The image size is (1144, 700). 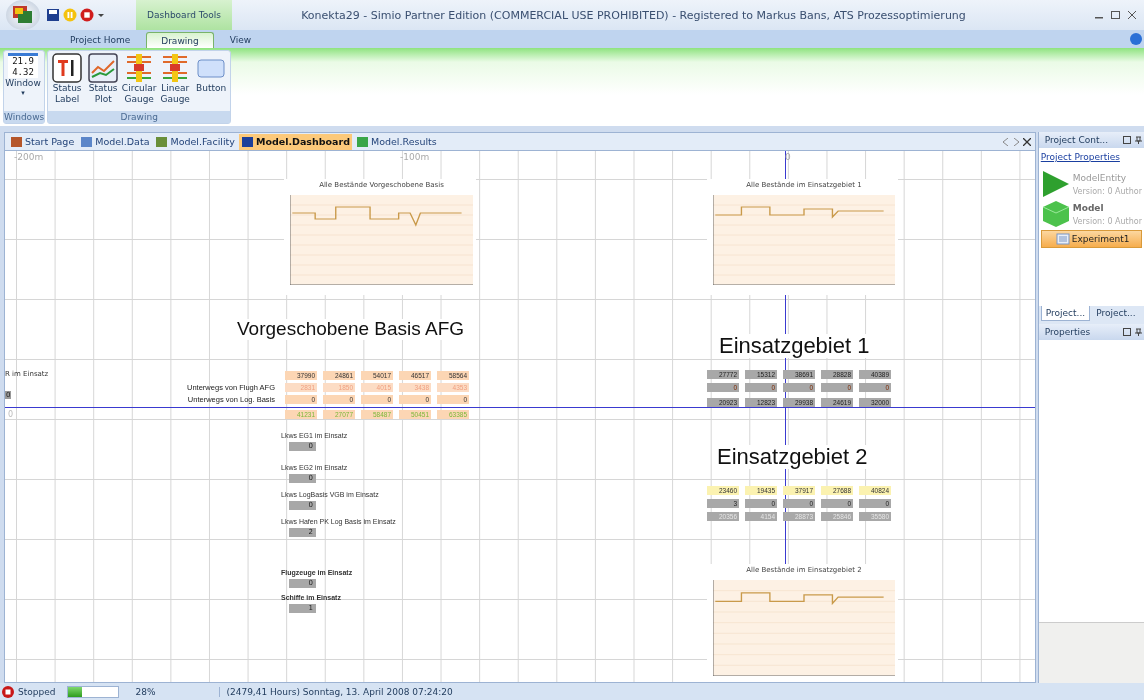 I want to click on project-properties-link: Project Properties, so click(x=1091, y=157).